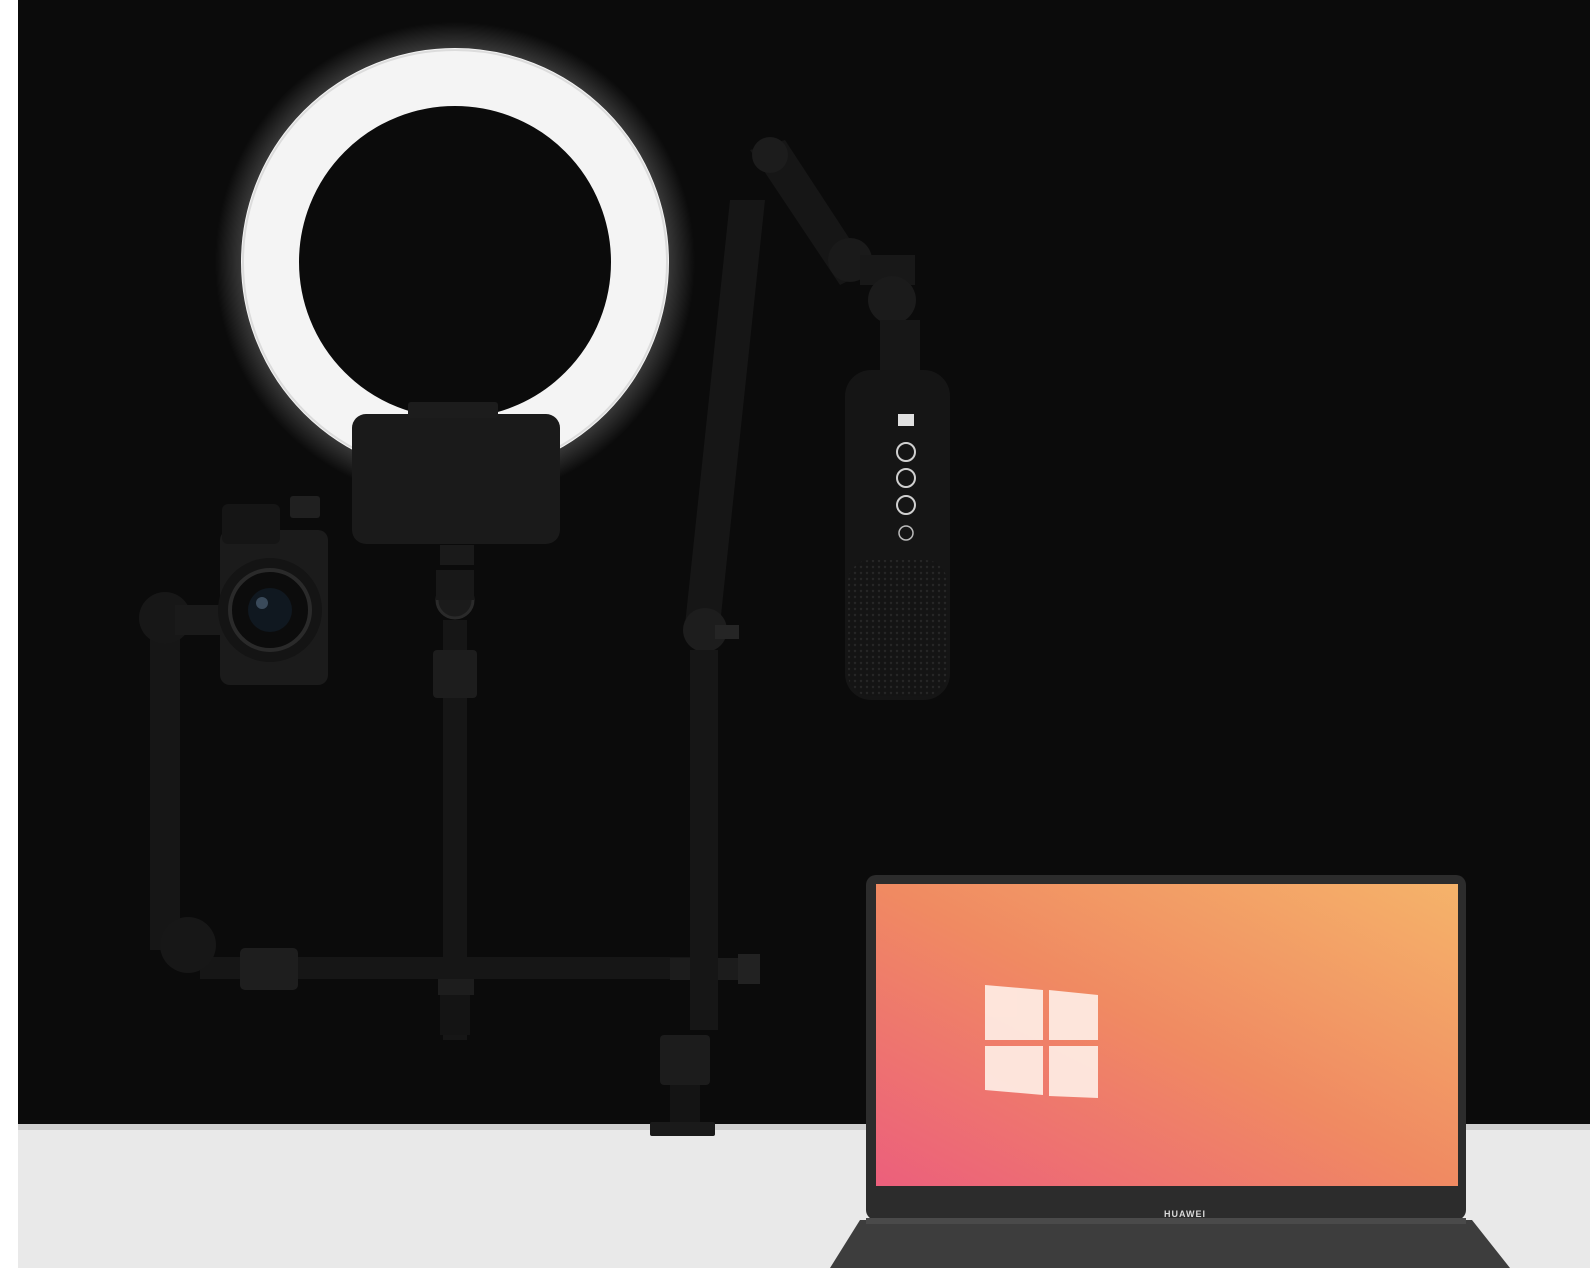 The image size is (1590, 1268). I want to click on laptop-brand-label: HUAWEI, so click(1185, 1214).